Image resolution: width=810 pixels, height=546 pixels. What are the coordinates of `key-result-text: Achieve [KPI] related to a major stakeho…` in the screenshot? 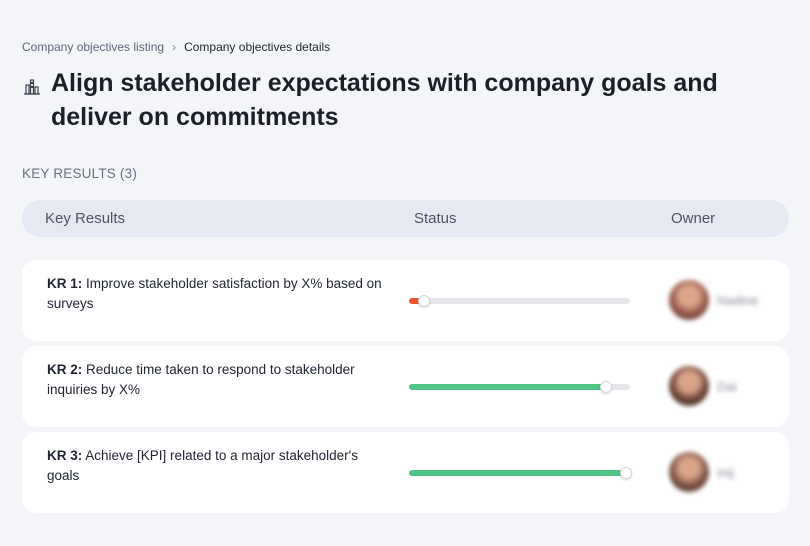 It's located at (202, 465).